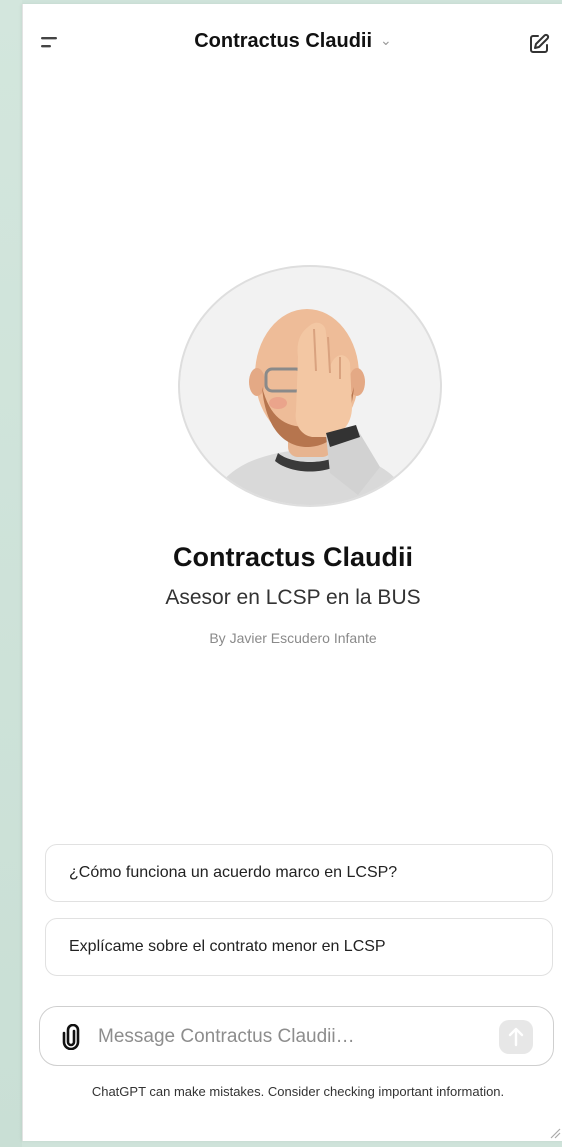 This screenshot has height=1147, width=562. I want to click on message-input, so click(293, 1037).